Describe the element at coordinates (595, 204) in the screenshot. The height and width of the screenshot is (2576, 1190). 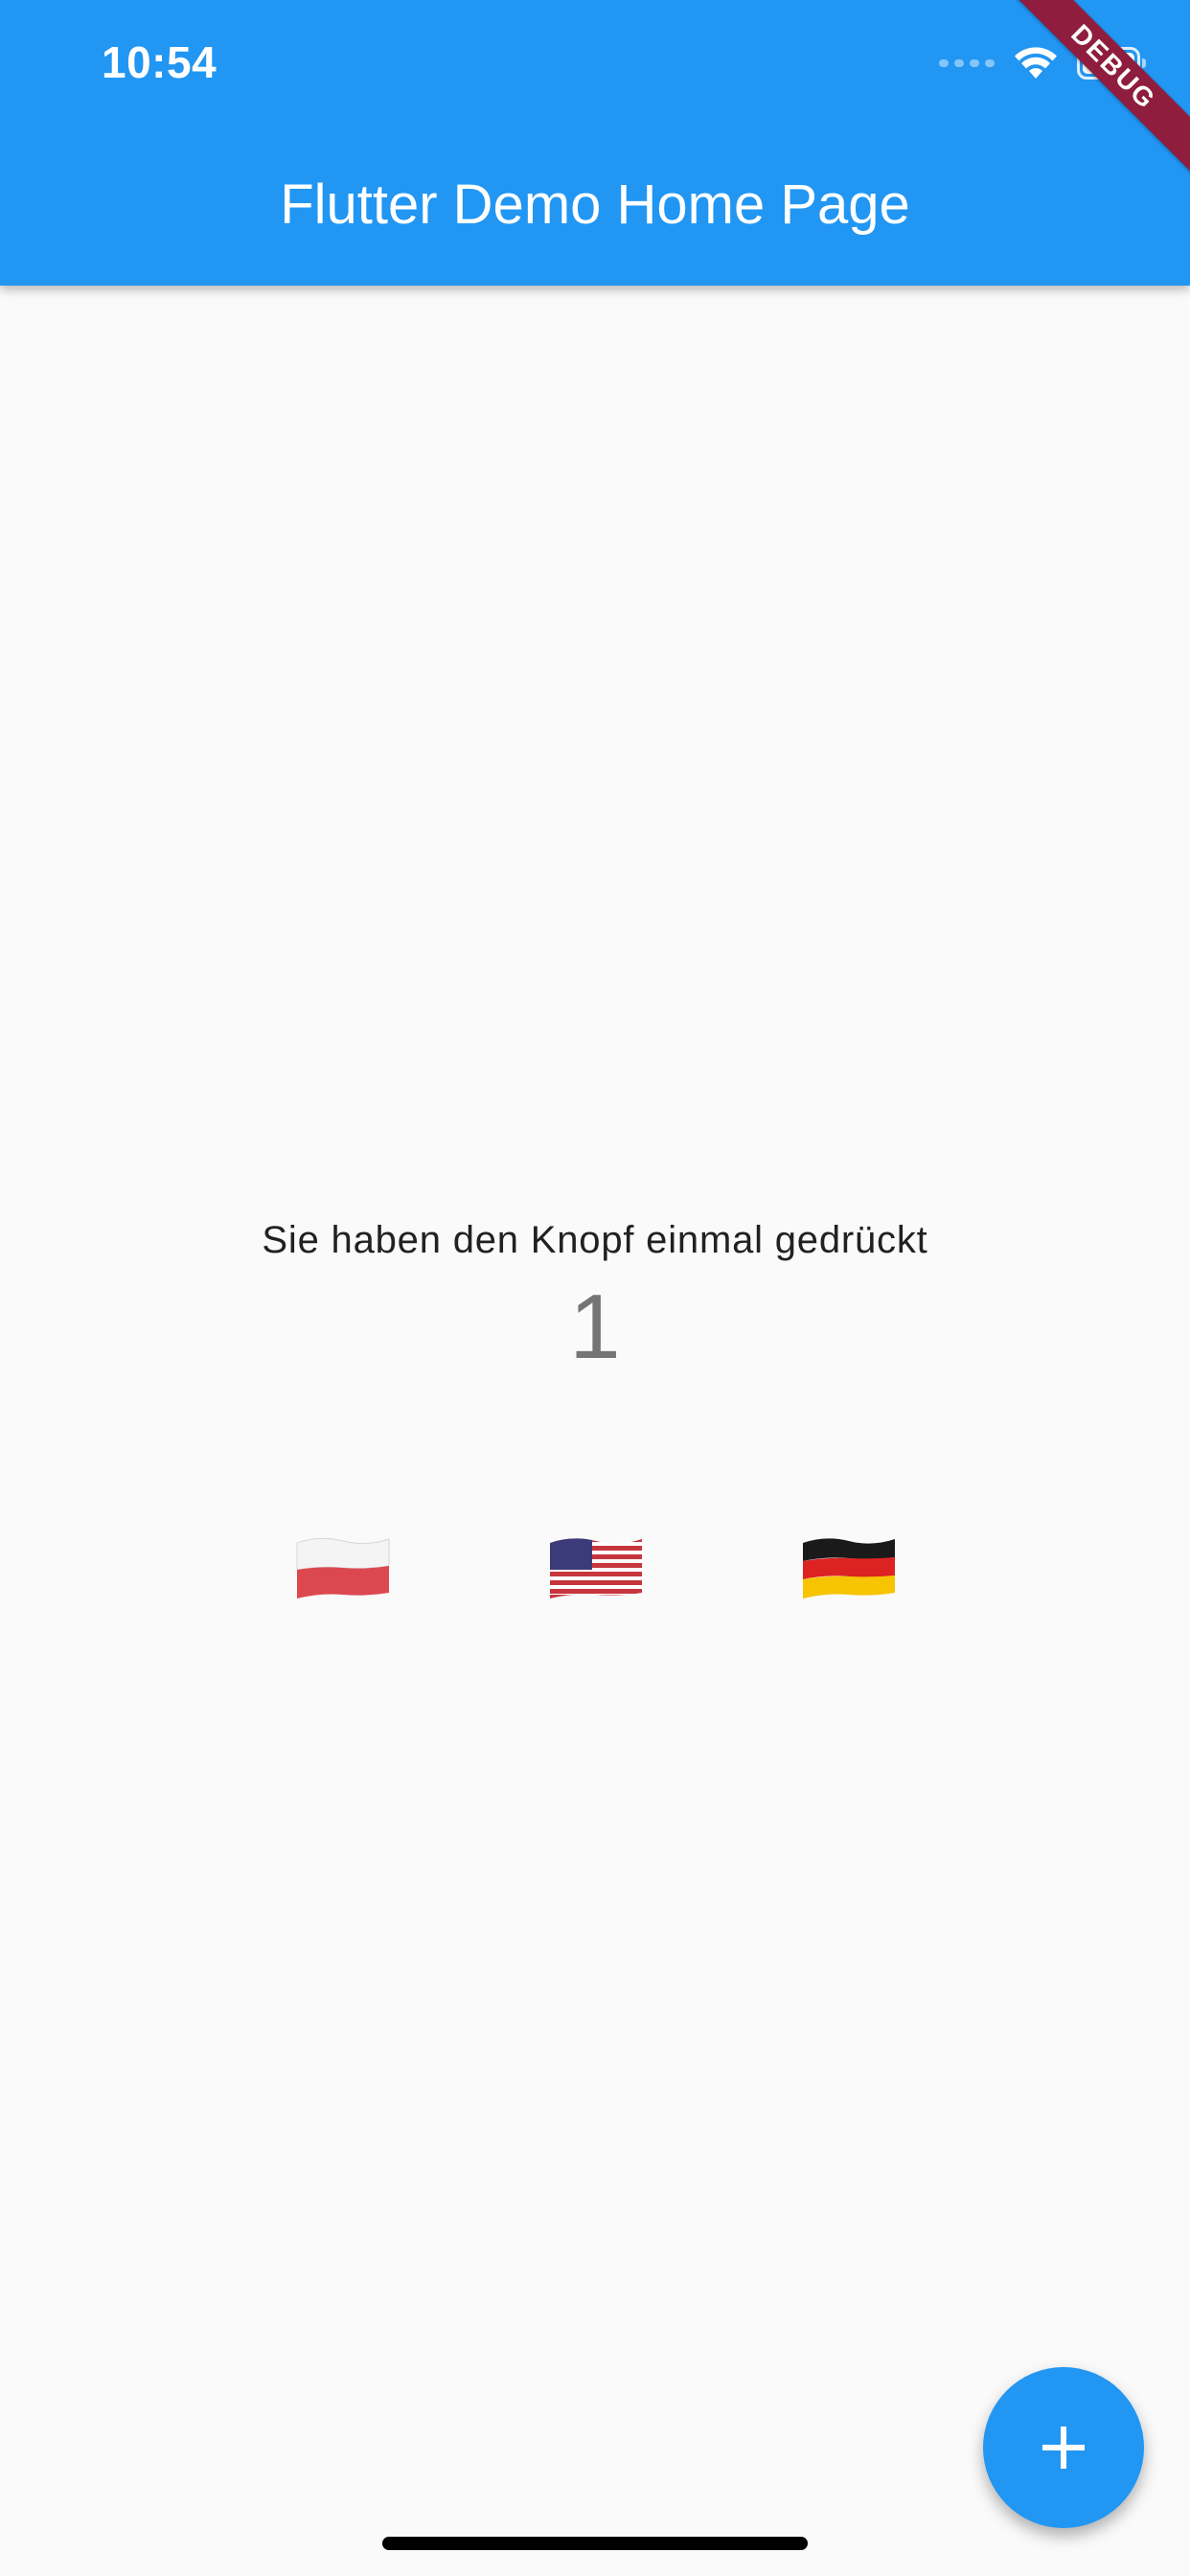
I see `page-title: Flutter Demo Home Page` at that location.